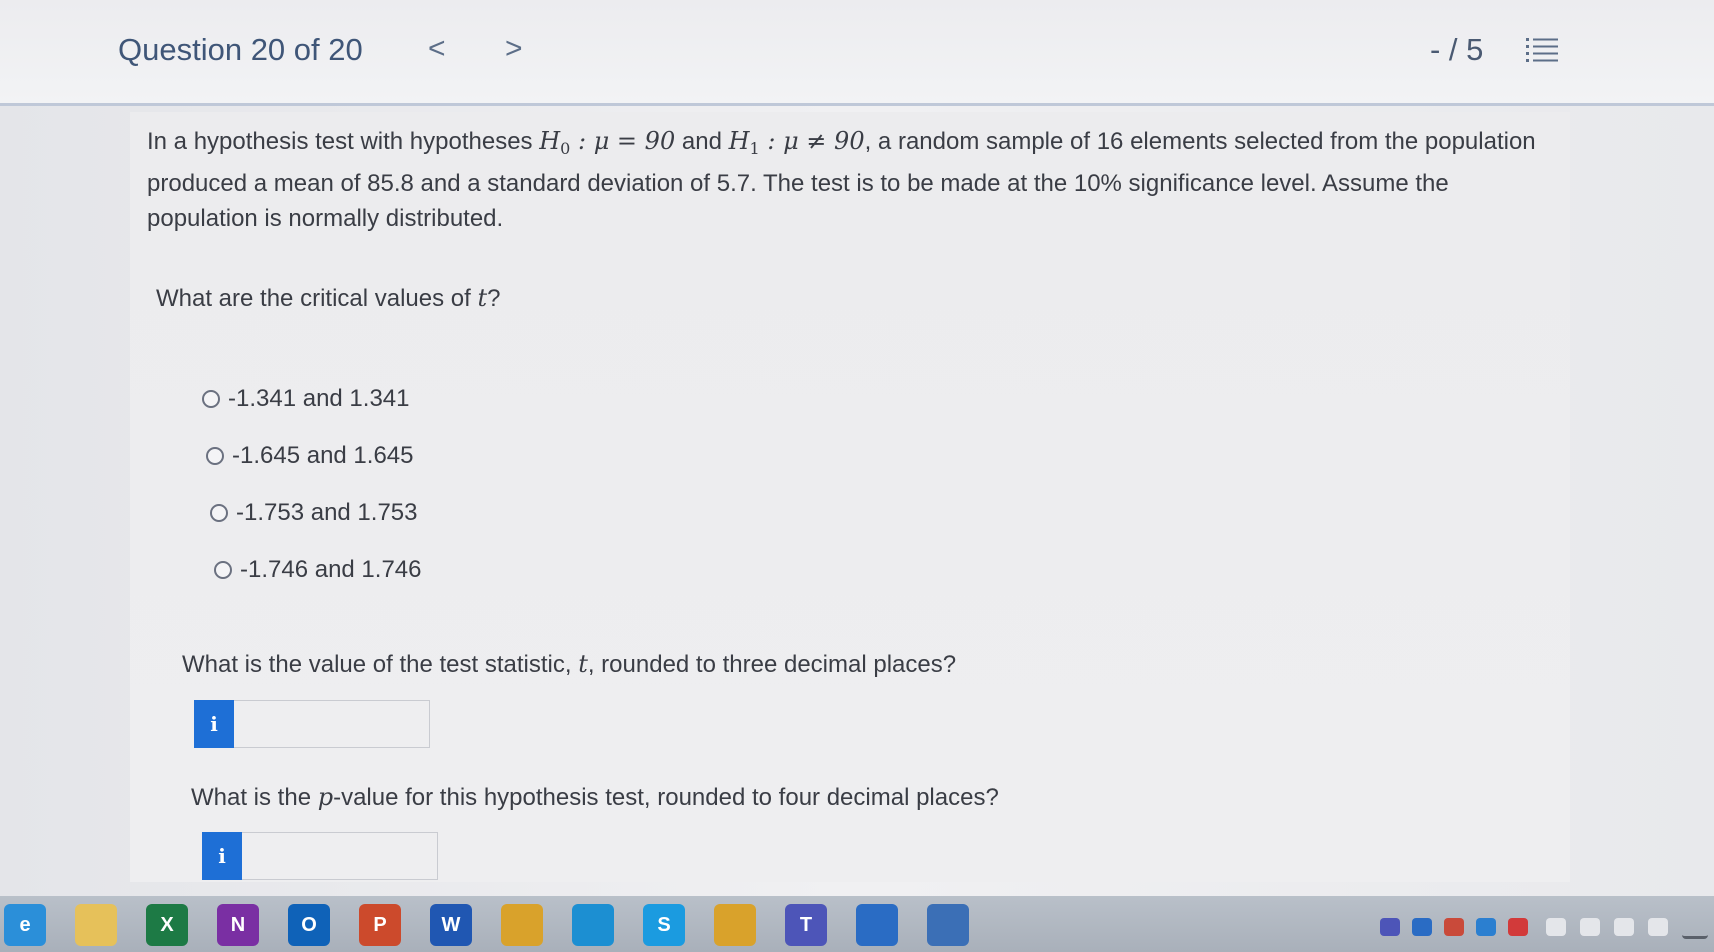 This screenshot has width=1714, height=952. Describe the element at coordinates (340, 856) in the screenshot. I see `p-value-input` at that location.